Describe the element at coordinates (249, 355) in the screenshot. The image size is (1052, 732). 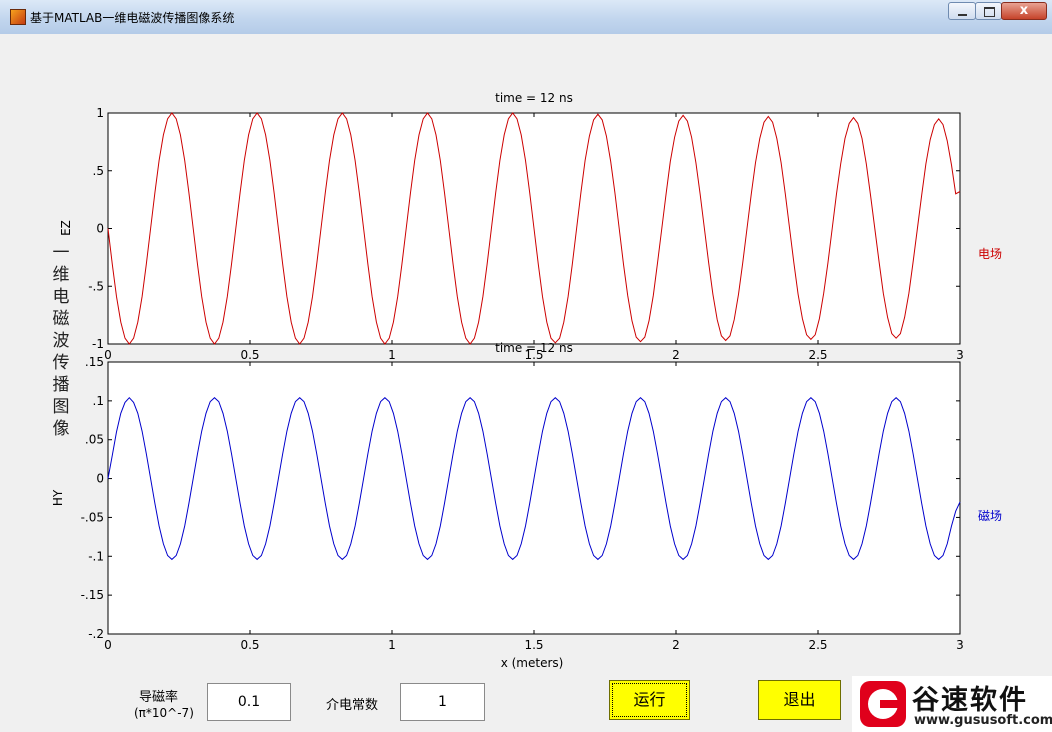
I see `ez-xtick-label: 0.5` at that location.